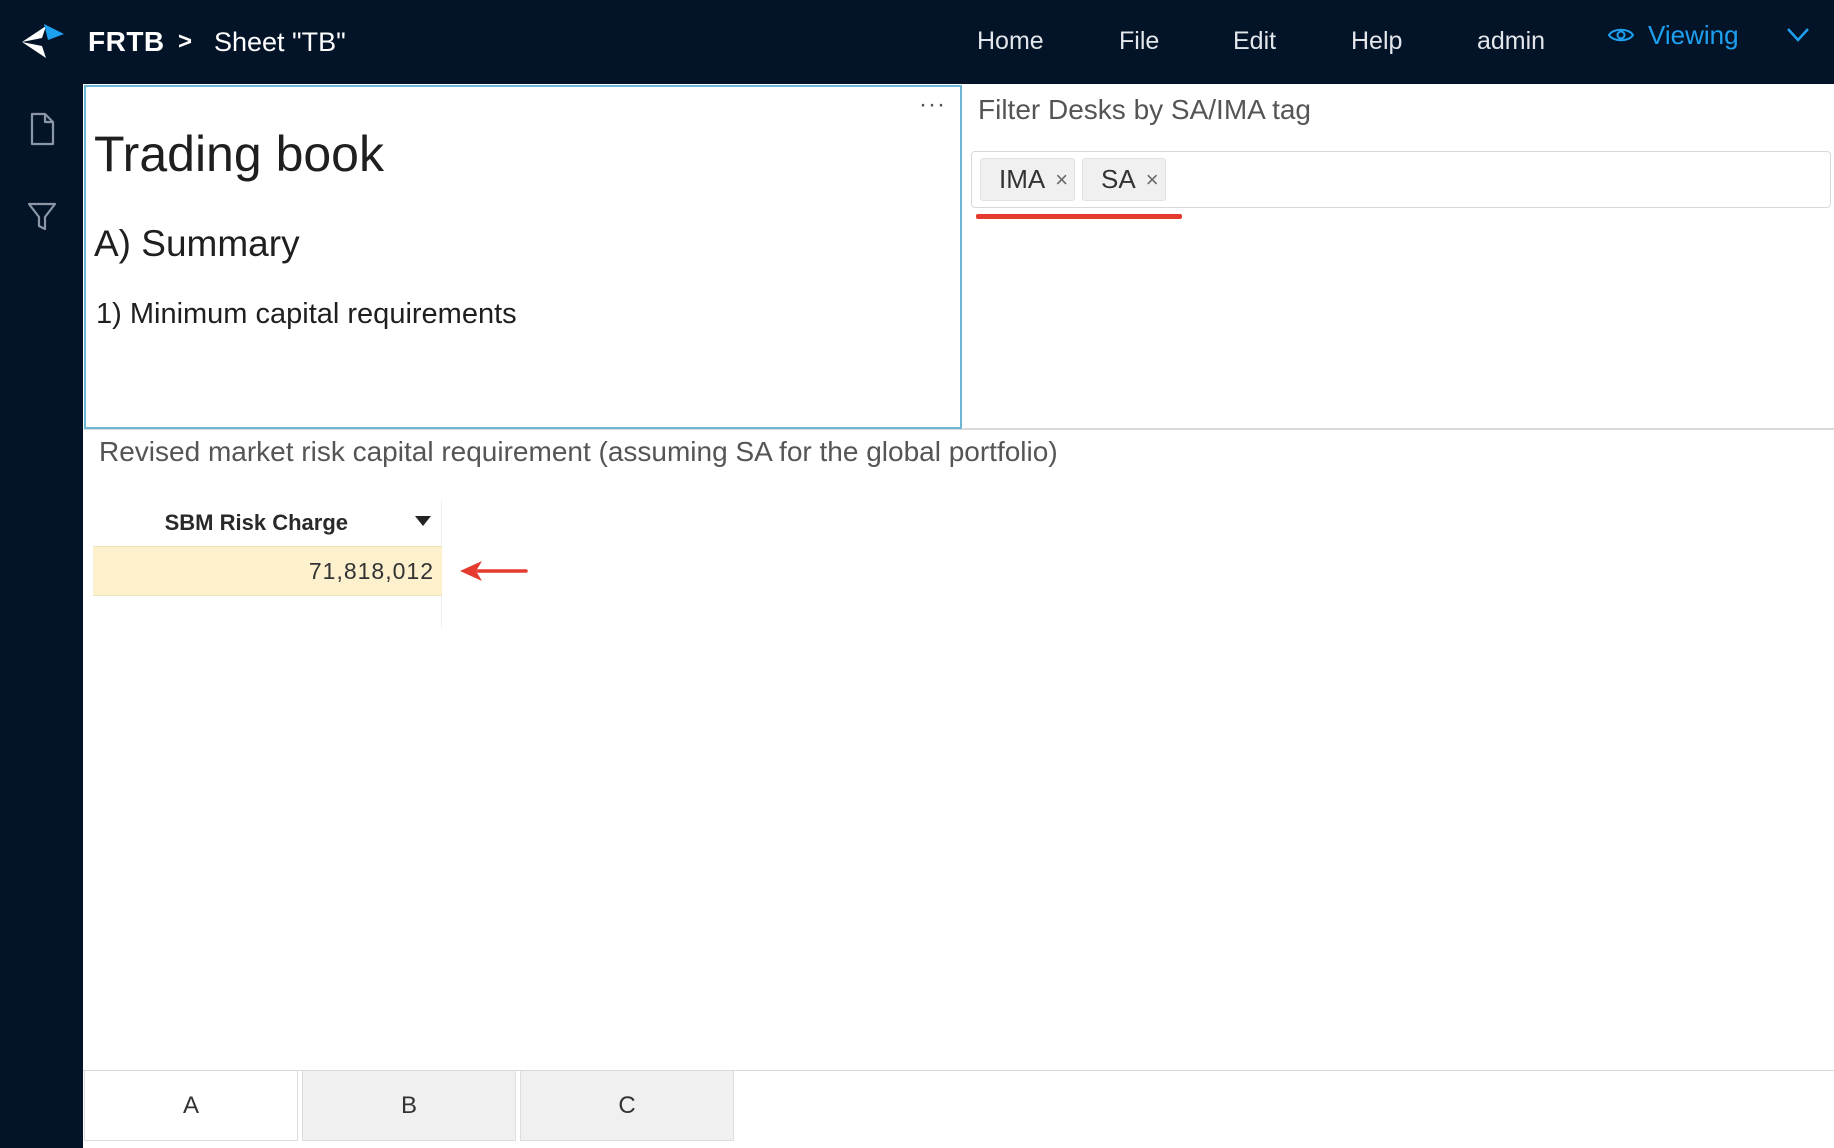  What do you see at coordinates (1144, 109) in the screenshot?
I see `filter-title: Filter Desks by SA/IMA tag` at bounding box center [1144, 109].